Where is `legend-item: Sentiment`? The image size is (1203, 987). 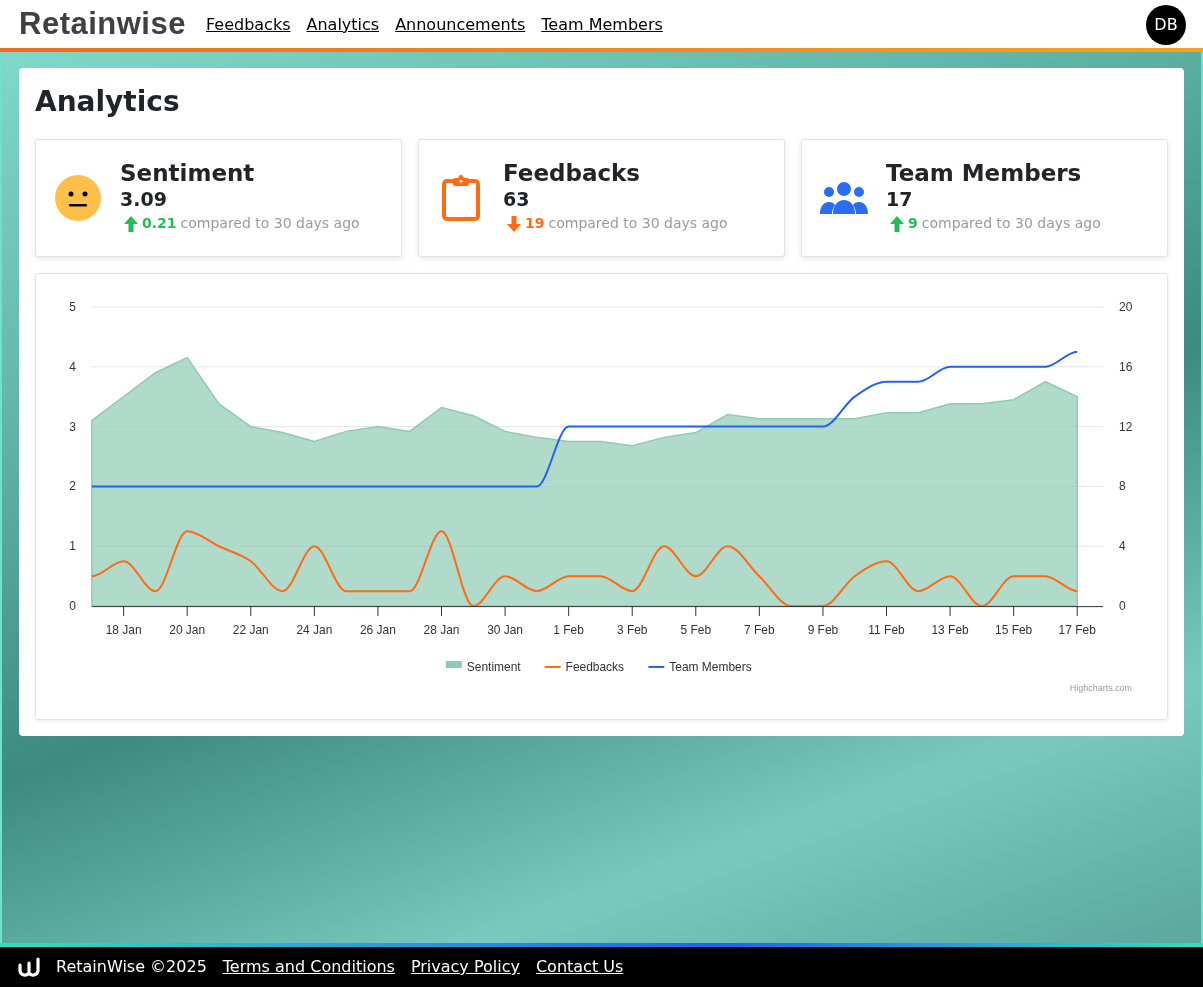
legend-item: Sentiment is located at coordinates (483, 666).